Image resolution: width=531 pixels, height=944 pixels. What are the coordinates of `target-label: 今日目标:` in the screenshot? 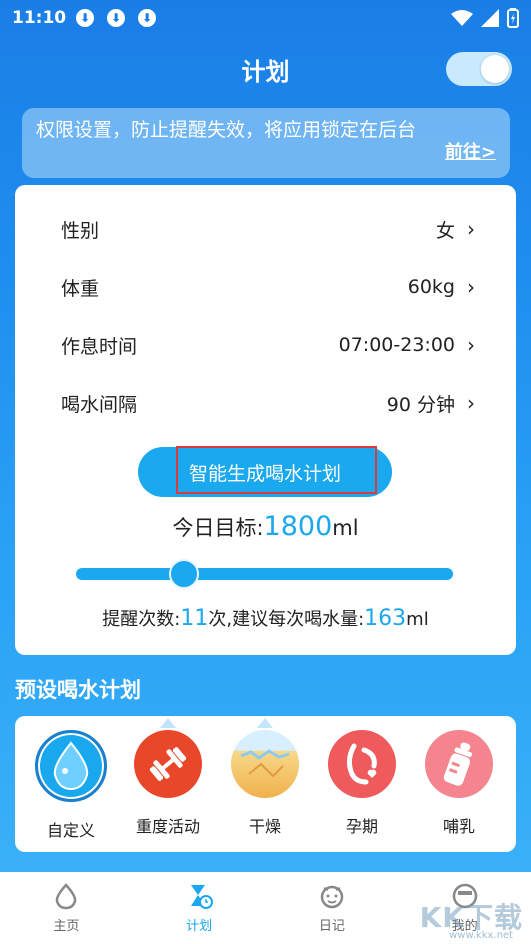 It's located at (218, 528).